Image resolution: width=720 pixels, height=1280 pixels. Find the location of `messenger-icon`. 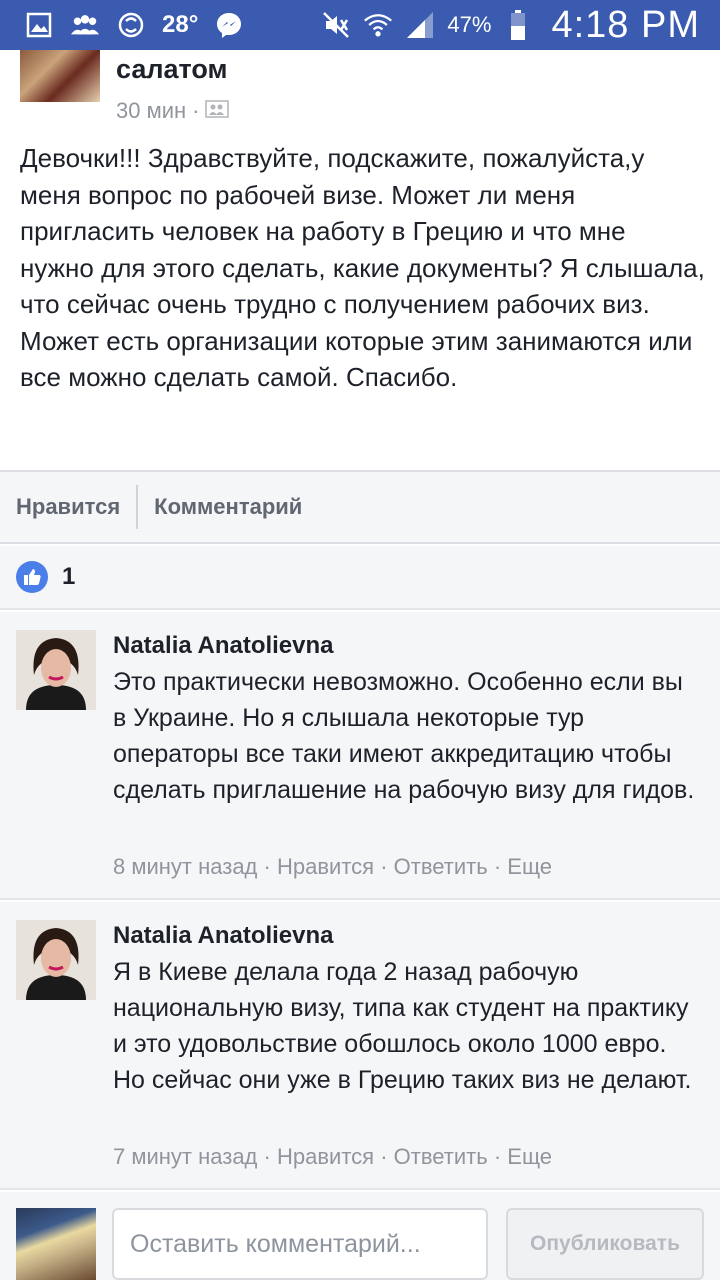

messenger-icon is located at coordinates (229, 25).